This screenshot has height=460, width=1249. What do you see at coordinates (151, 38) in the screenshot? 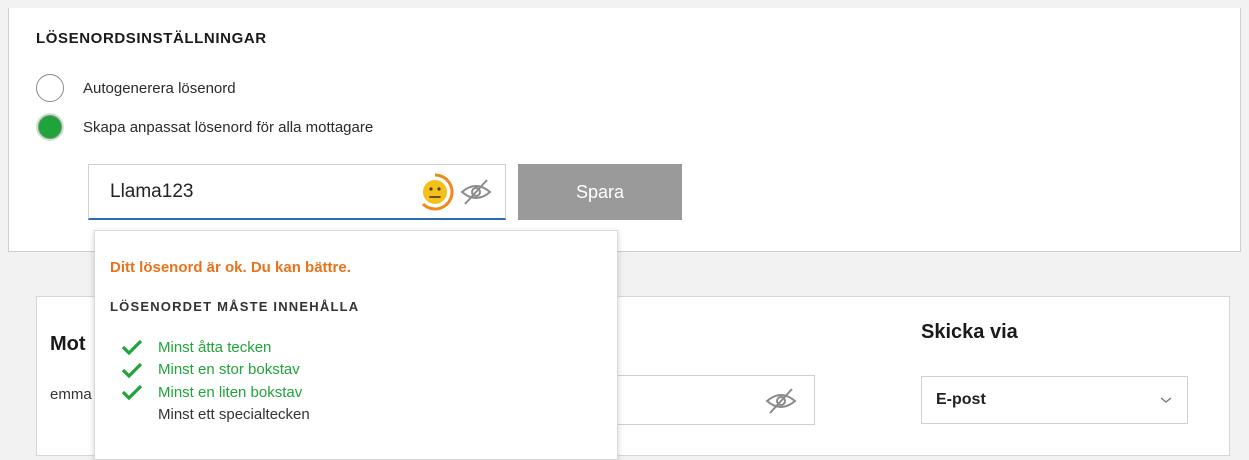
I see `password-settings-title: LÖSENORDSINSTÄLLNINGAR` at bounding box center [151, 38].